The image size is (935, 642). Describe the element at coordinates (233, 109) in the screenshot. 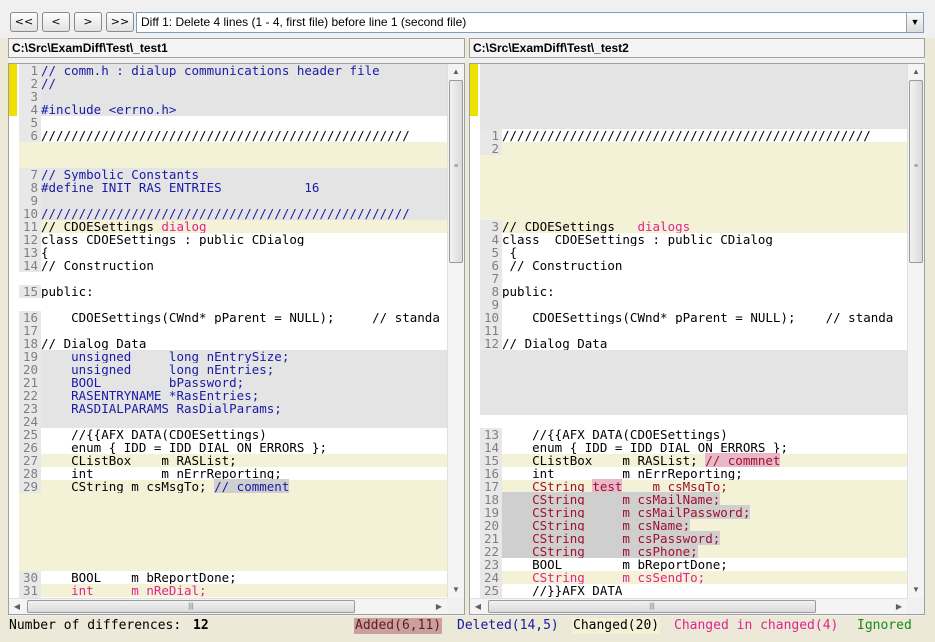

I see `left-line: 4 #include <errno.h>` at that location.